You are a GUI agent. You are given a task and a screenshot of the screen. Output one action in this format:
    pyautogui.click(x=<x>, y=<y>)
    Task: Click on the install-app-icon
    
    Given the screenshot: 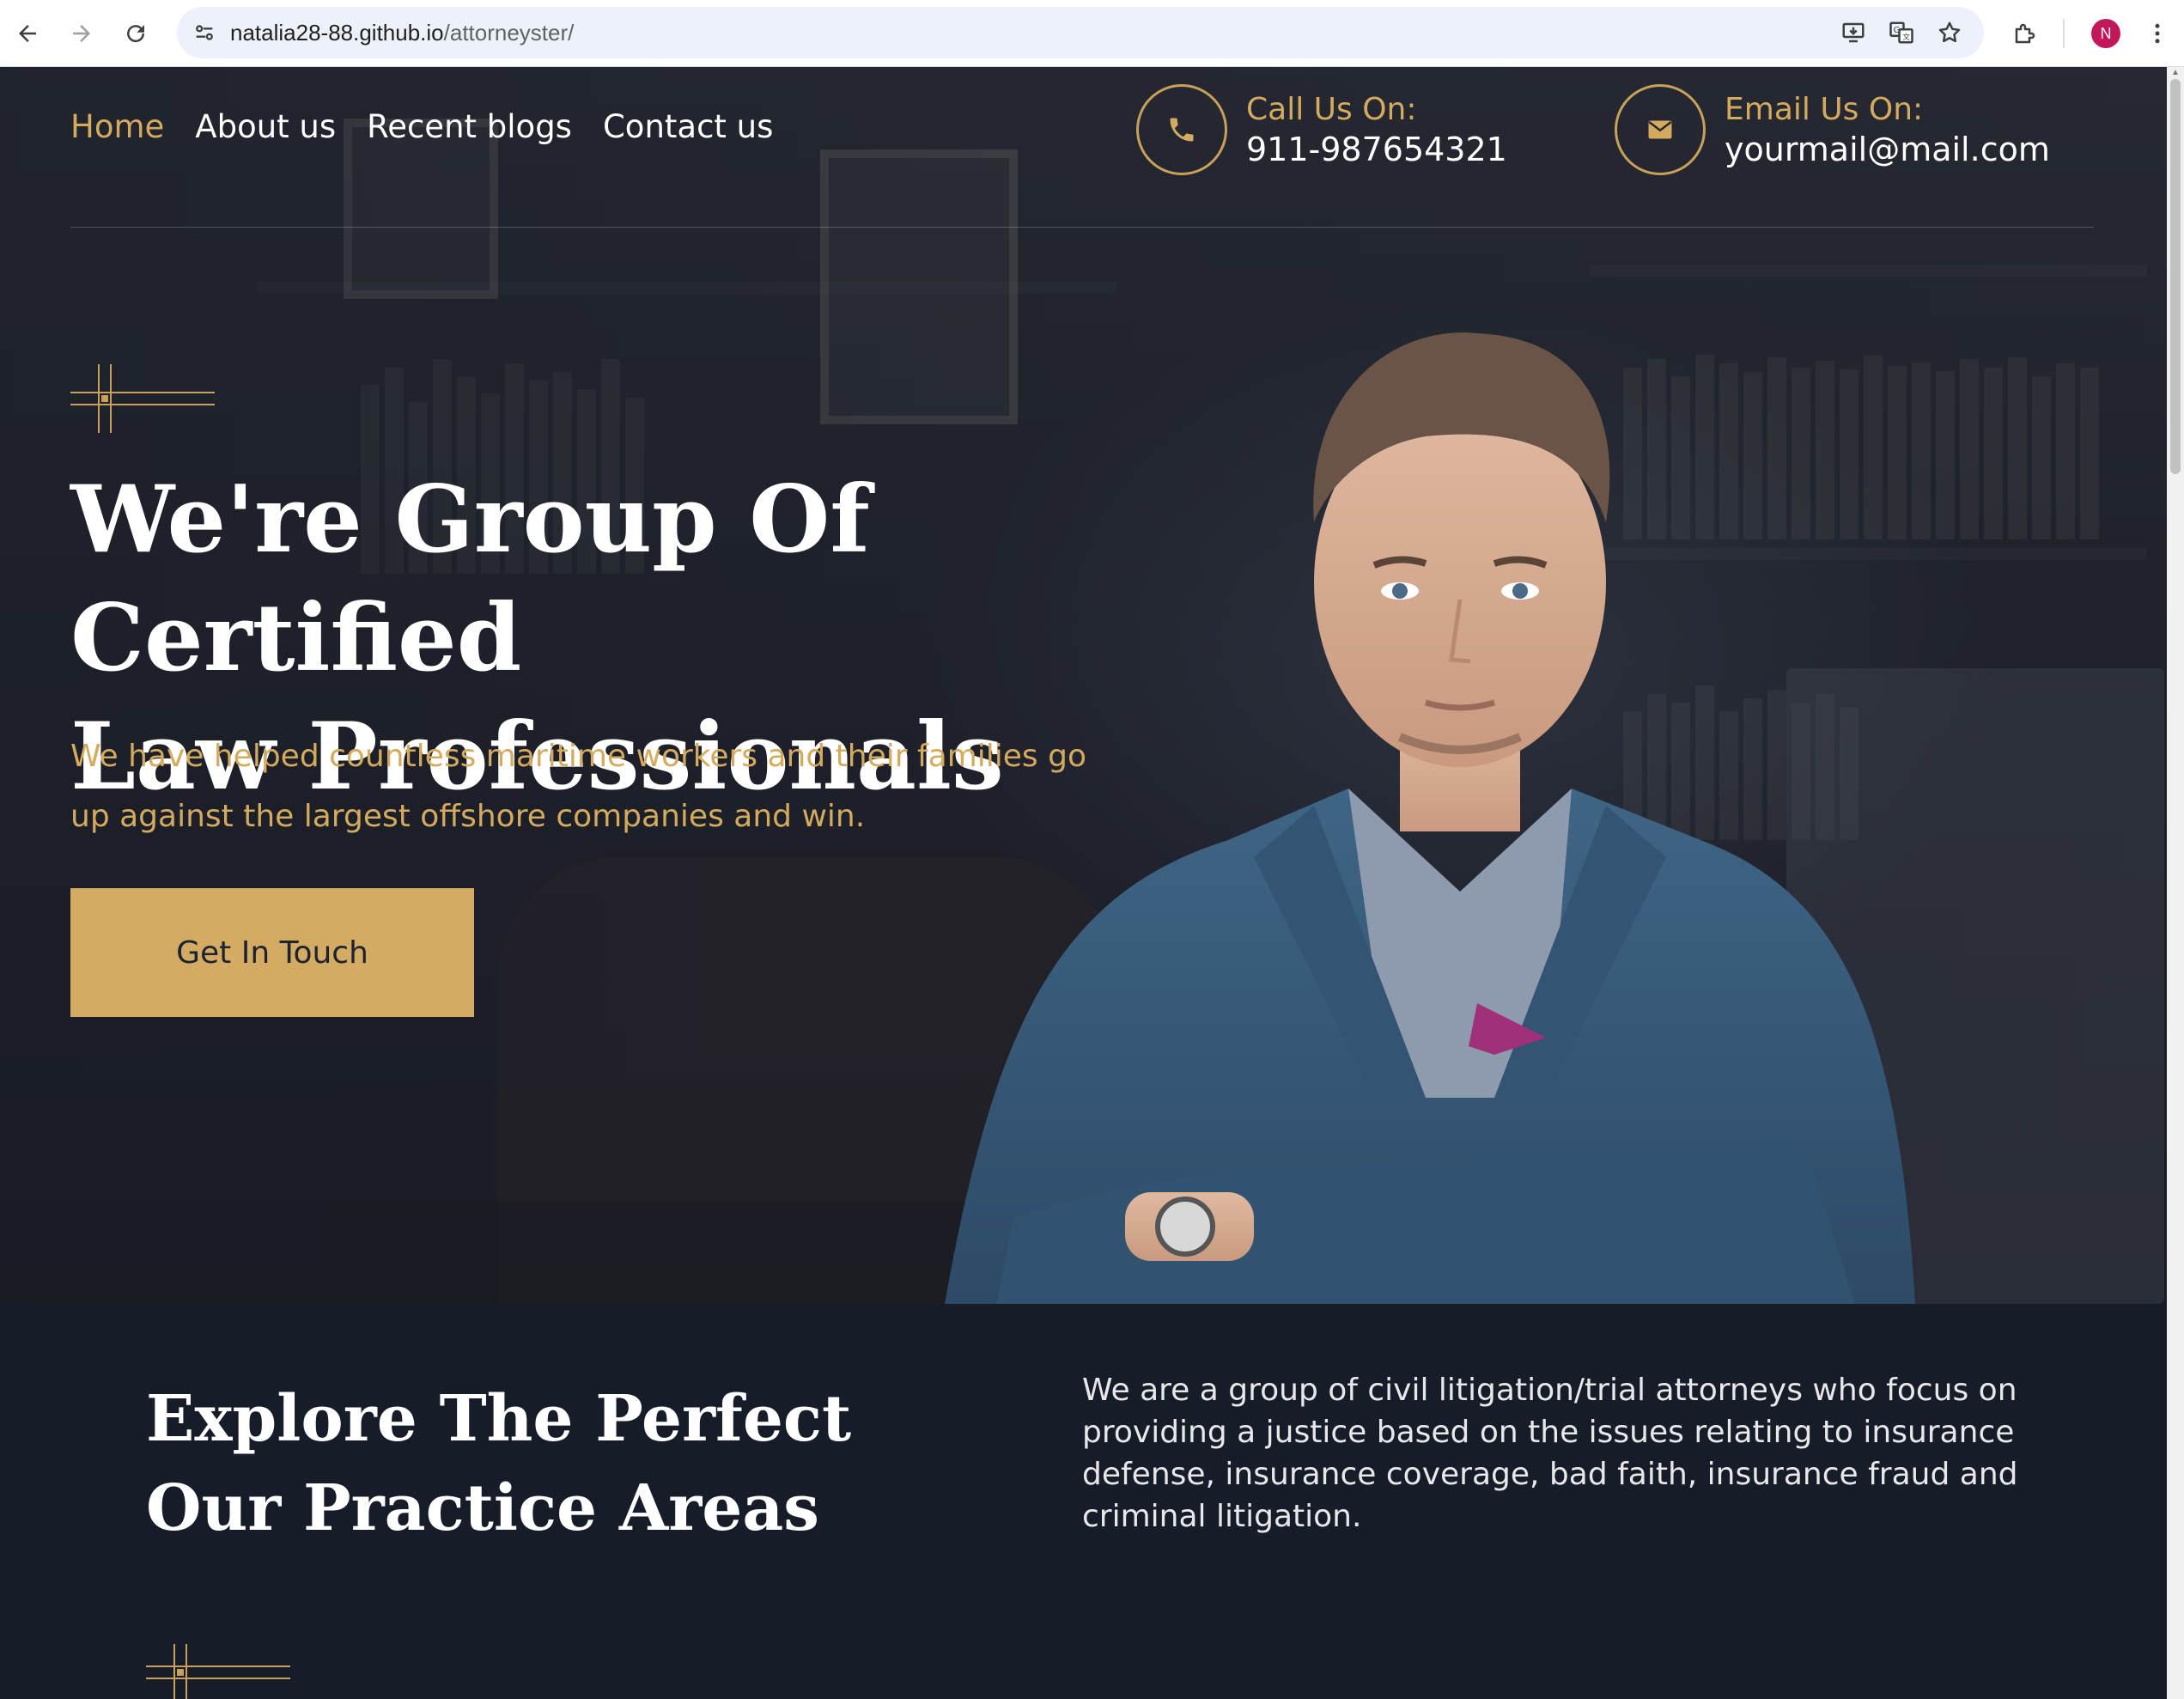 What is the action you would take?
    pyautogui.click(x=1854, y=32)
    